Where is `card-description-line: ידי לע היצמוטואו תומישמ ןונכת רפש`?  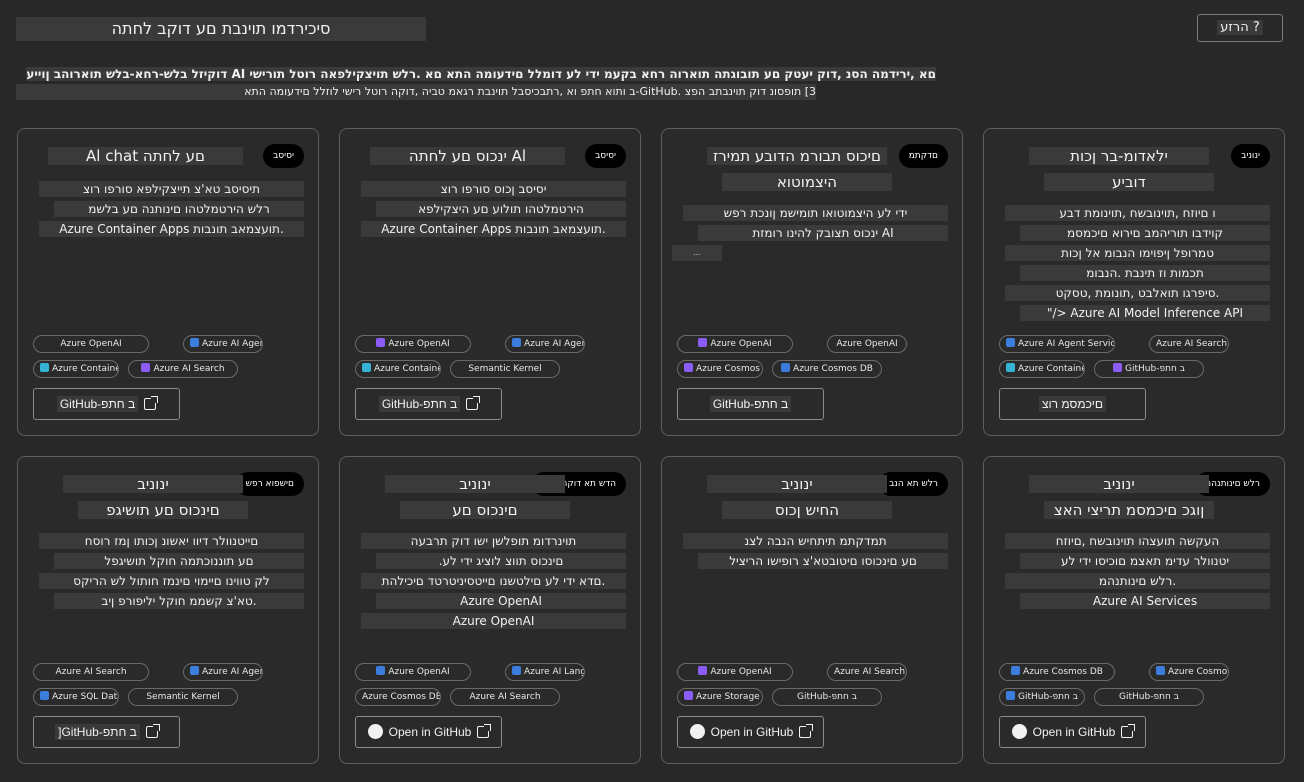 card-description-line: ידי לע היצמוטואו תומישמ ןונכת רפש is located at coordinates (815, 213).